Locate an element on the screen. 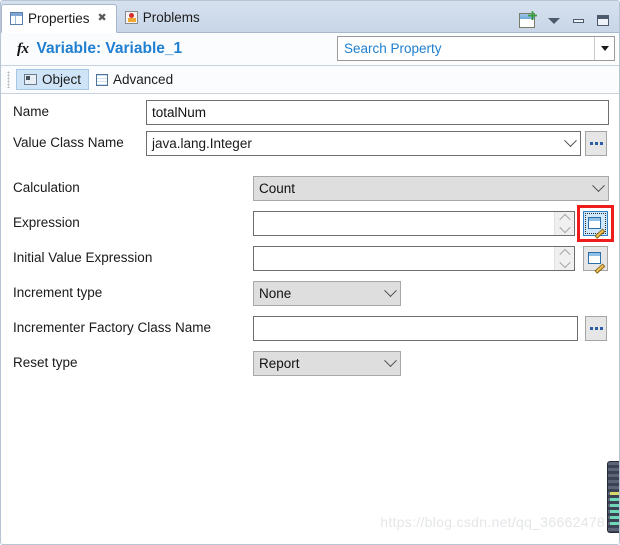 The image size is (620, 545). initial-value-expression-spinner is located at coordinates (564, 258).